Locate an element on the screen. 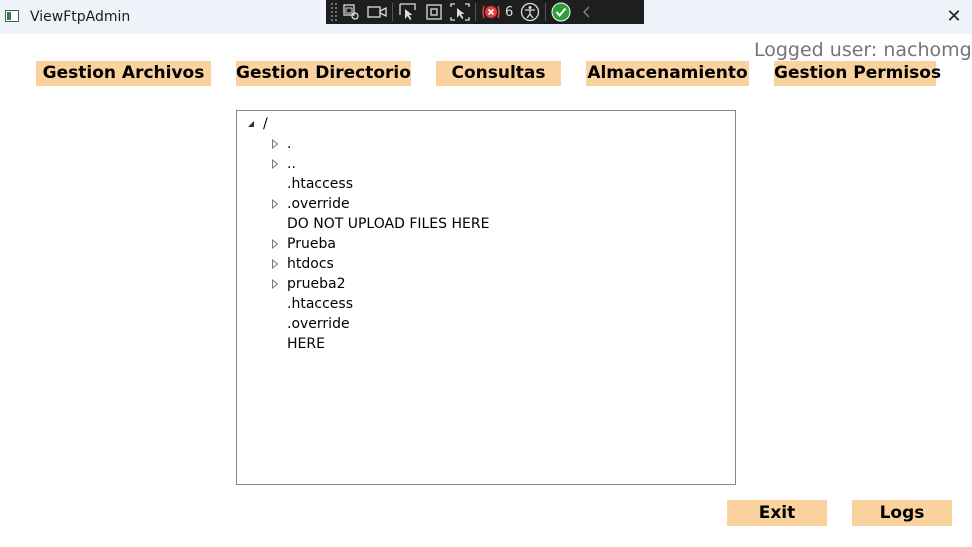 The height and width of the screenshot is (547, 972). toolbar-grip is located at coordinates (334, 12).